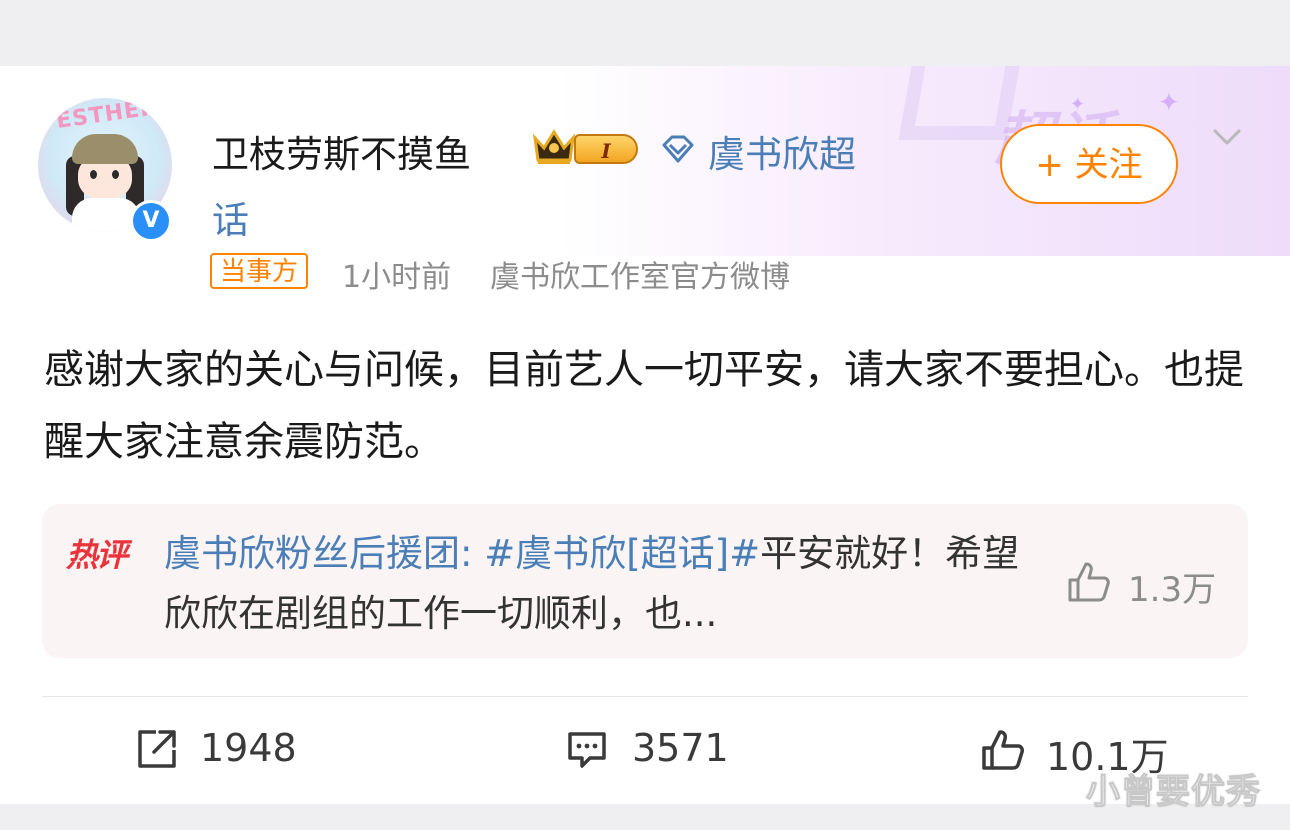 The height and width of the screenshot is (830, 1290). Describe the element at coordinates (1089, 164) in the screenshot. I see `follow-button: + 关注` at that location.